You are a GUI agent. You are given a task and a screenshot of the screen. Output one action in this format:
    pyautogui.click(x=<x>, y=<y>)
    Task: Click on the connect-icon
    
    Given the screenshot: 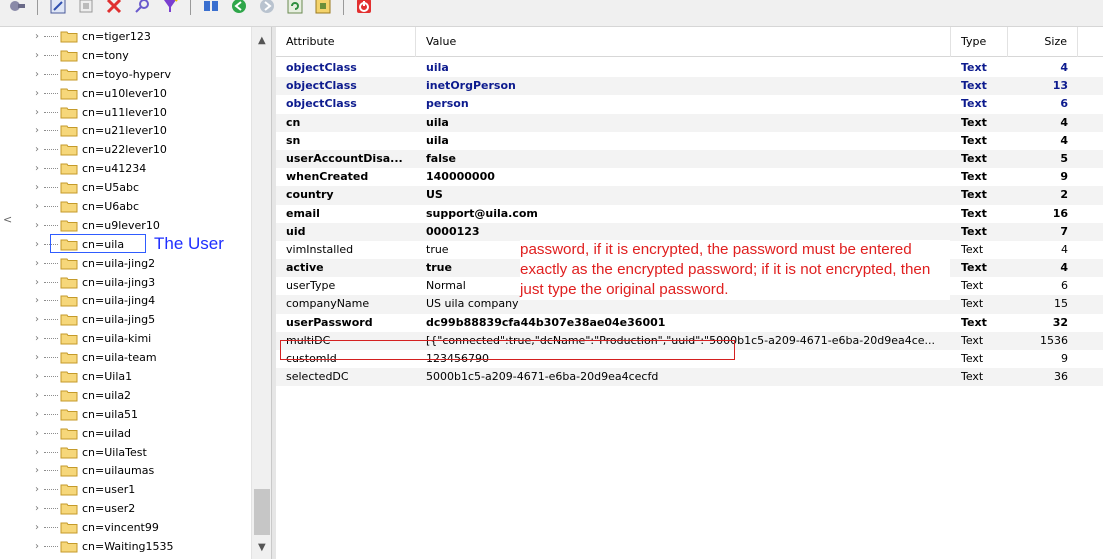 What is the action you would take?
    pyautogui.click(x=17, y=8)
    